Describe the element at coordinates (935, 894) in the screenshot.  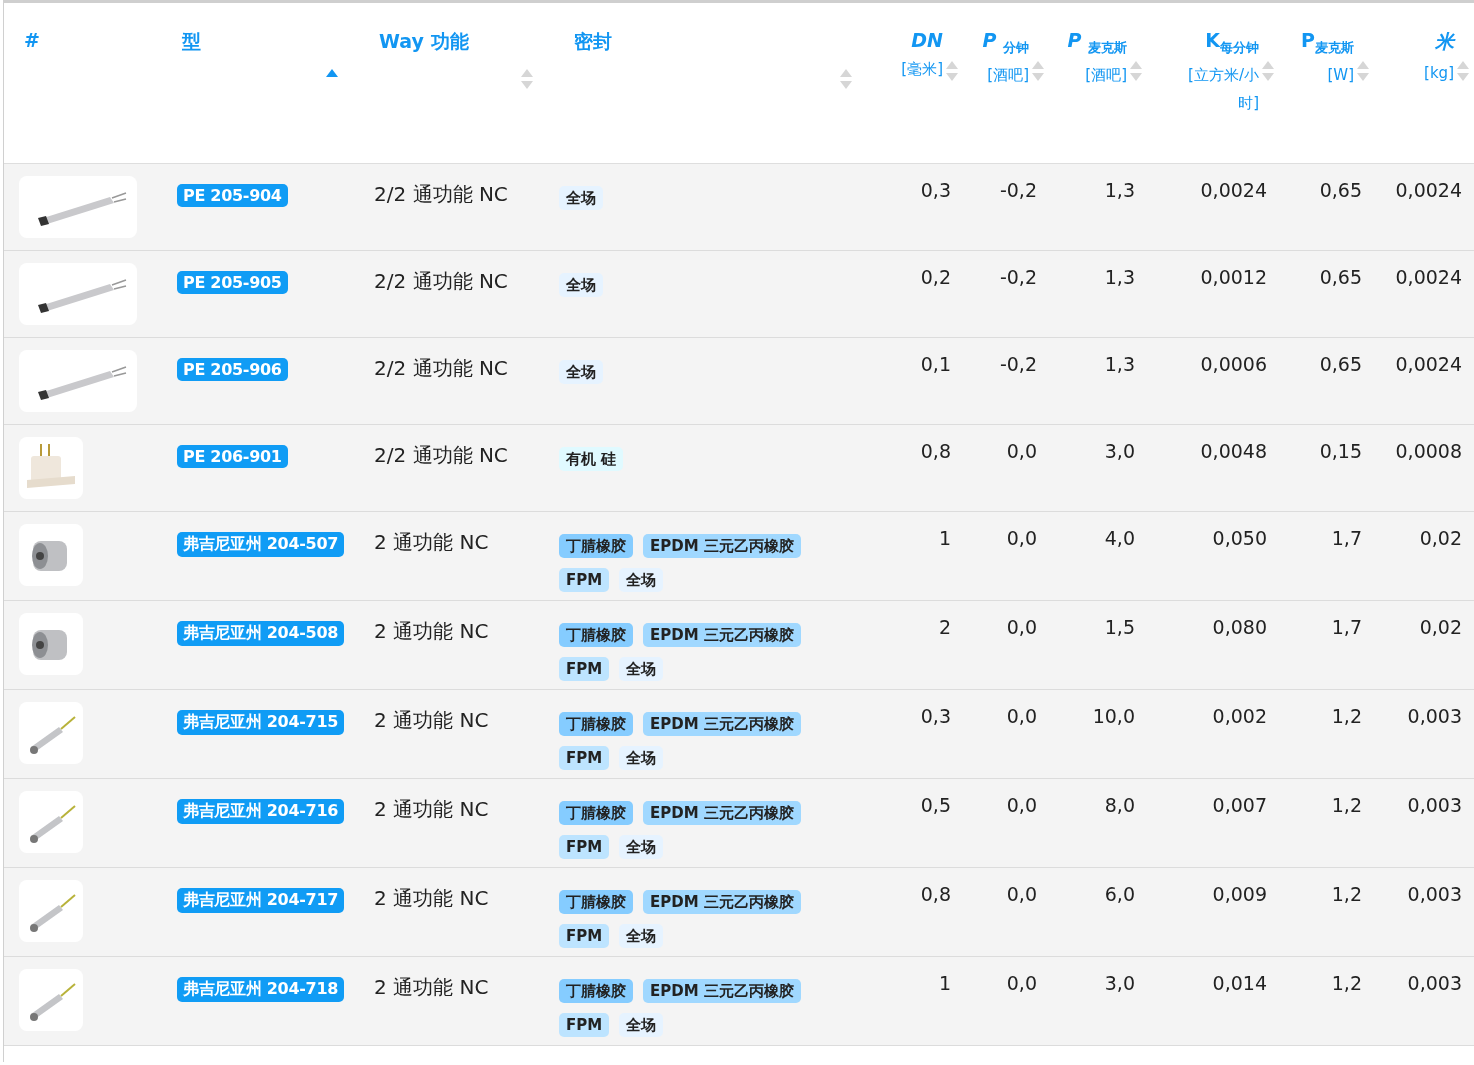
I see `table-cell: 0,8` at that location.